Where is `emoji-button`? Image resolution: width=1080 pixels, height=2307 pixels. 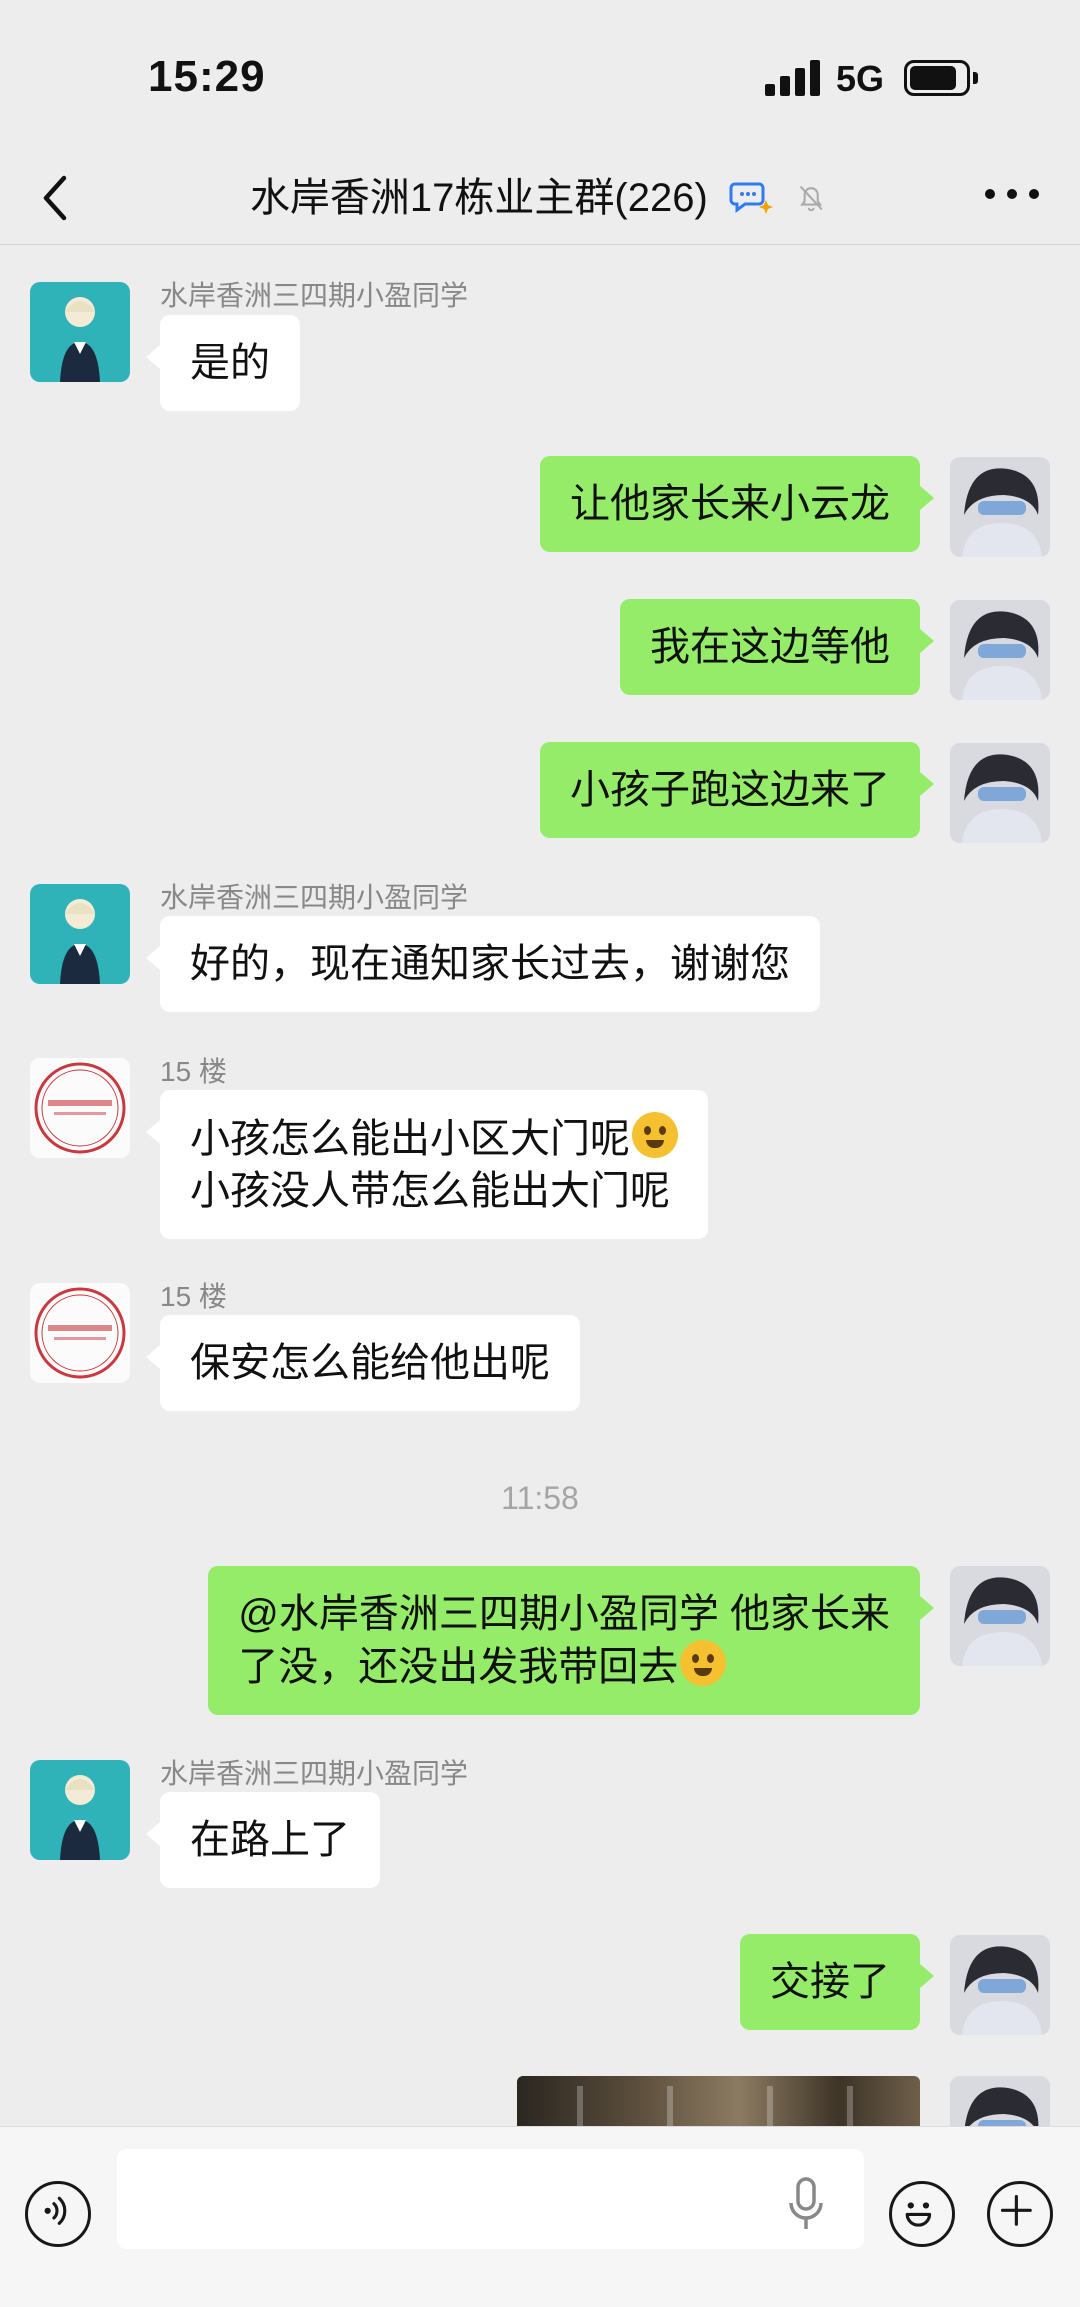 emoji-button is located at coordinates (922, 2214).